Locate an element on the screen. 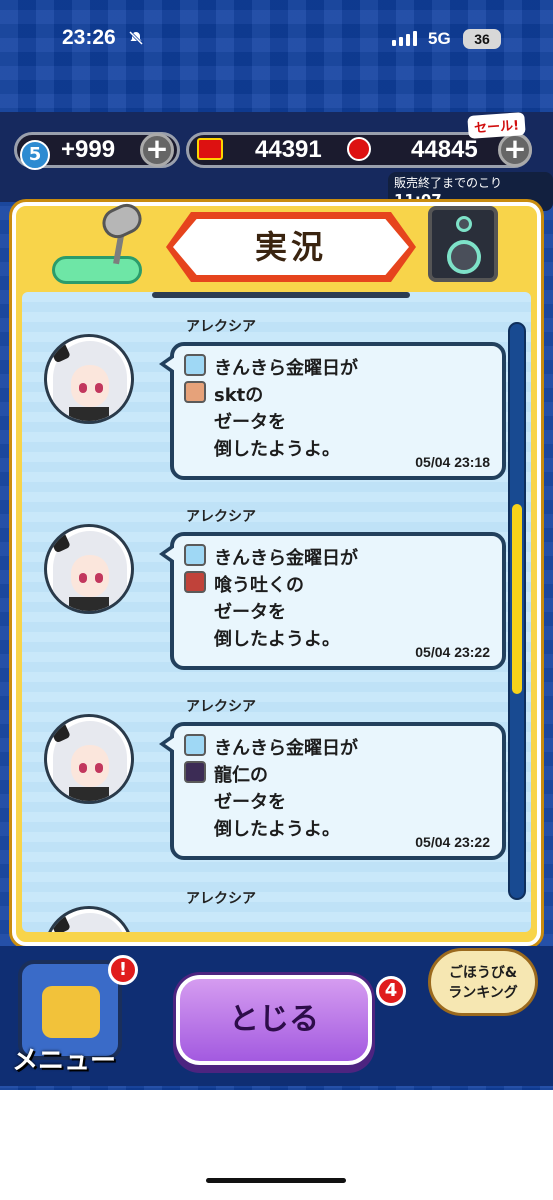 The image size is (553, 1200). scrollbar-thumb is located at coordinates (517, 599).